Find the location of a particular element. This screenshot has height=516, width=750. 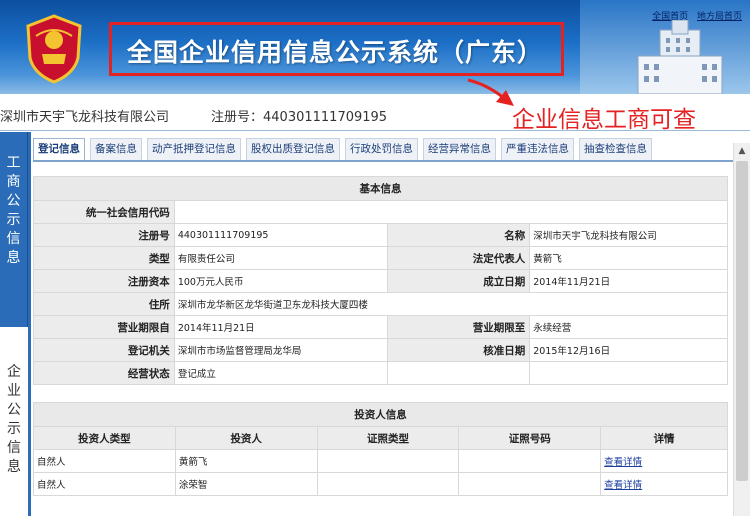

type-value: 有限责任公司 is located at coordinates (280, 258).